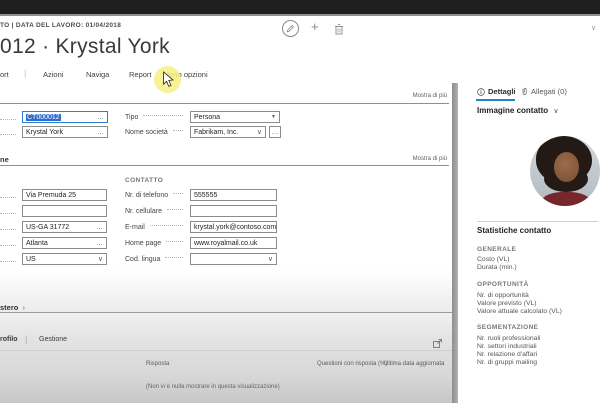 This screenshot has height=403, width=600. What do you see at coordinates (143, 259) in the screenshot?
I see `lingua-label: Cod. lingua` at bounding box center [143, 259].